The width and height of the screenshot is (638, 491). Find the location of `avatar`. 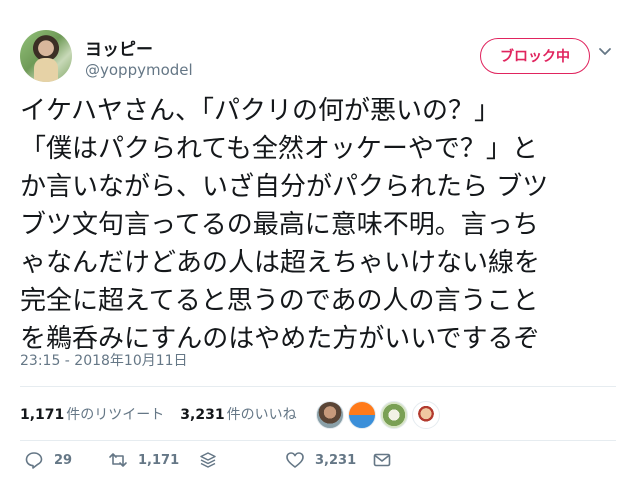

avatar is located at coordinates (46, 56).